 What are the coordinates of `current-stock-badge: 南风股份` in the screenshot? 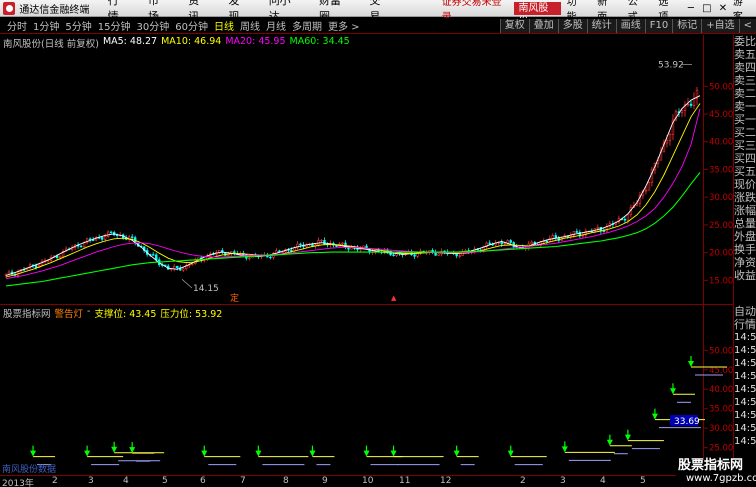 It's located at (537, 14).